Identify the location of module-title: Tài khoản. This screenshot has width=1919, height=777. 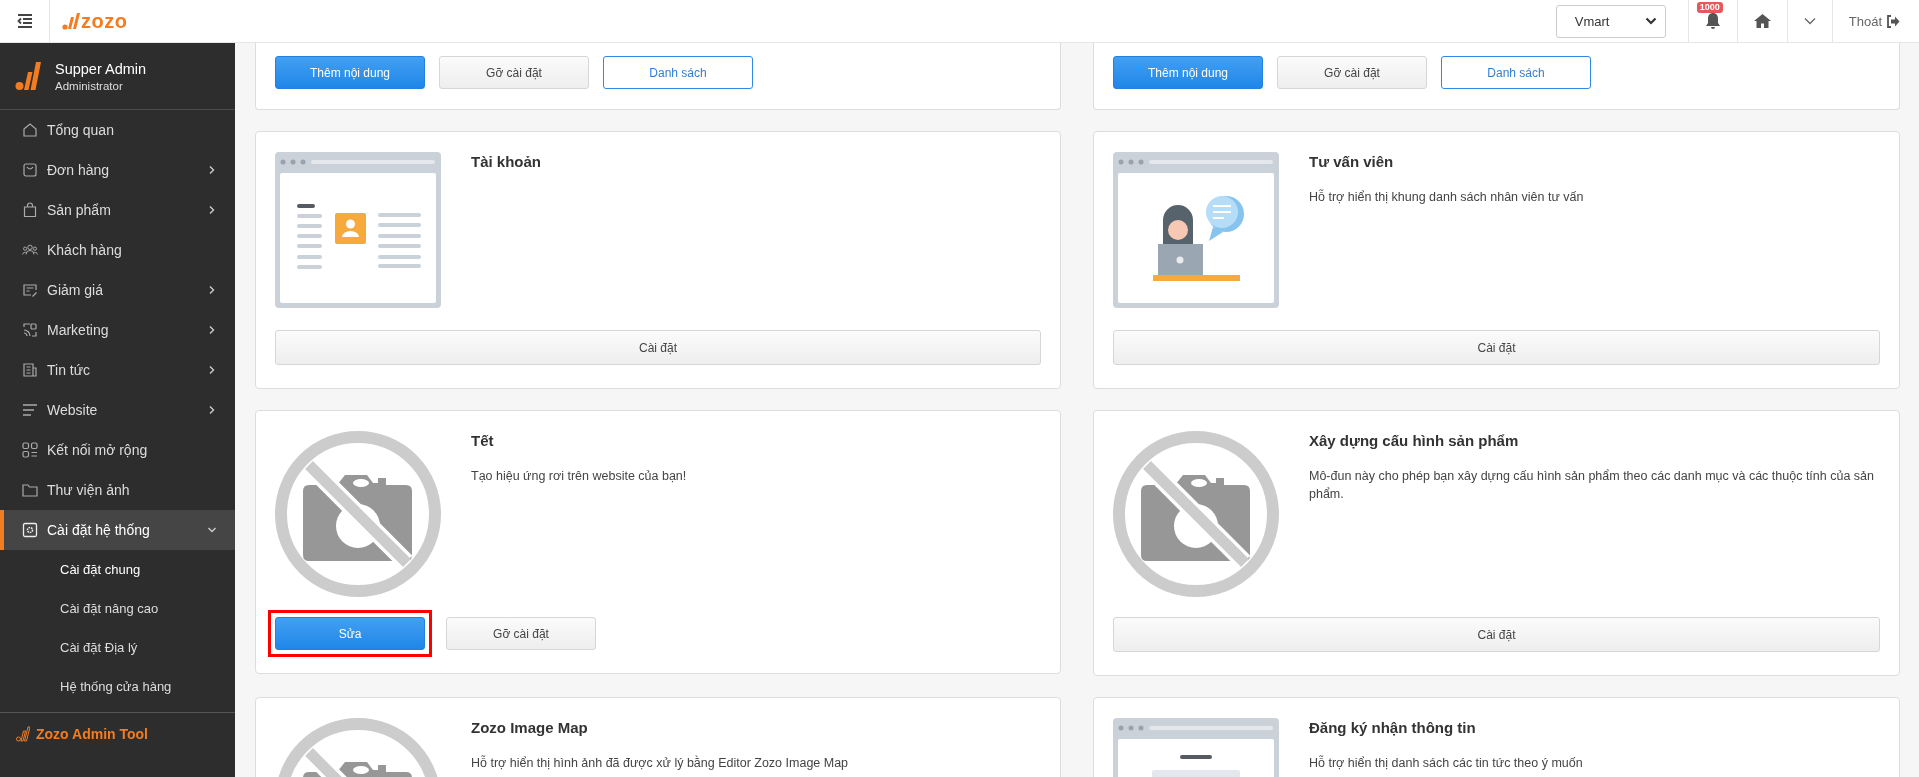
(506, 161).